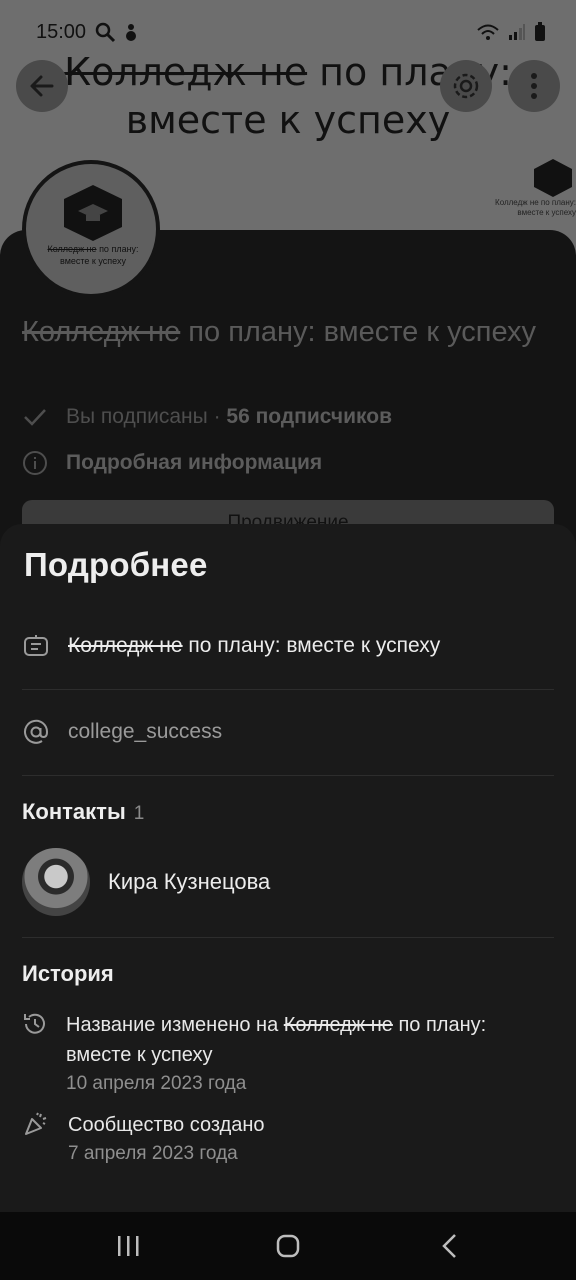  What do you see at coordinates (488, 32) in the screenshot?
I see `wifi-icon` at bounding box center [488, 32].